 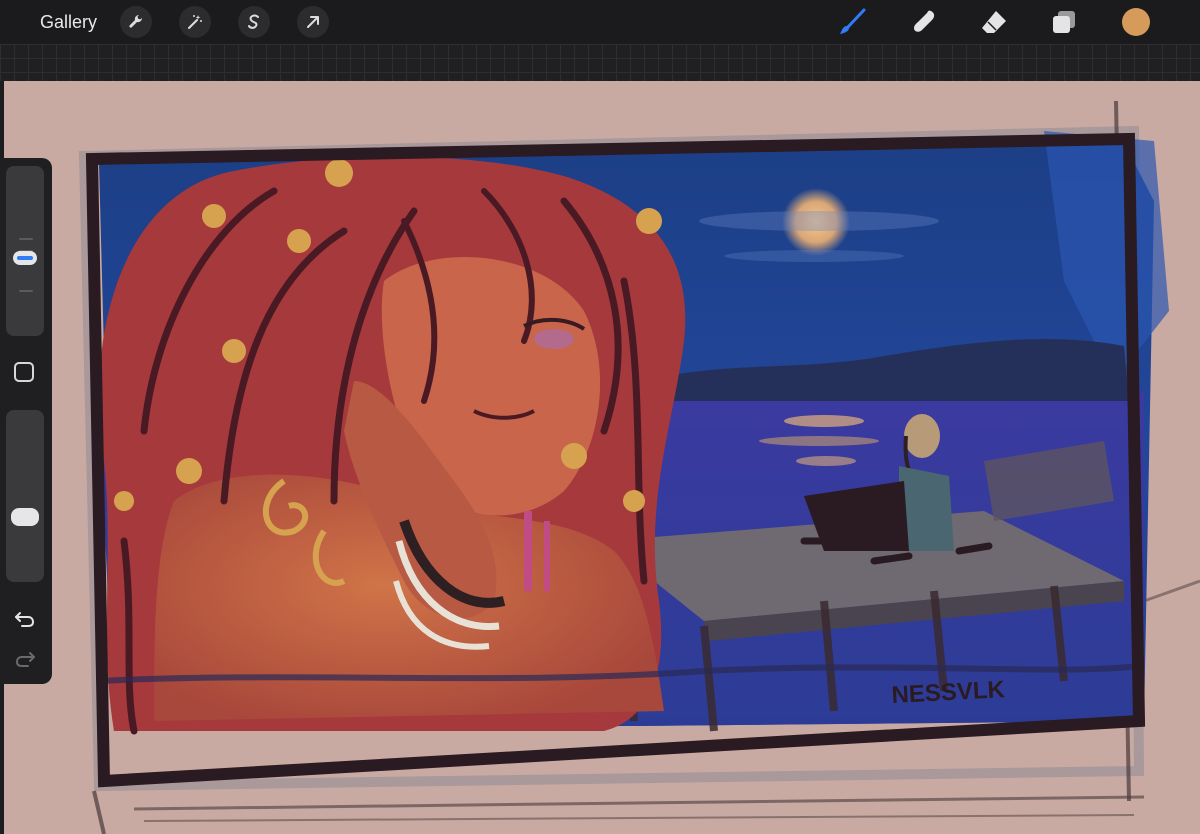 I want to click on redo-arrow-icon, so click(x=25, y=659).